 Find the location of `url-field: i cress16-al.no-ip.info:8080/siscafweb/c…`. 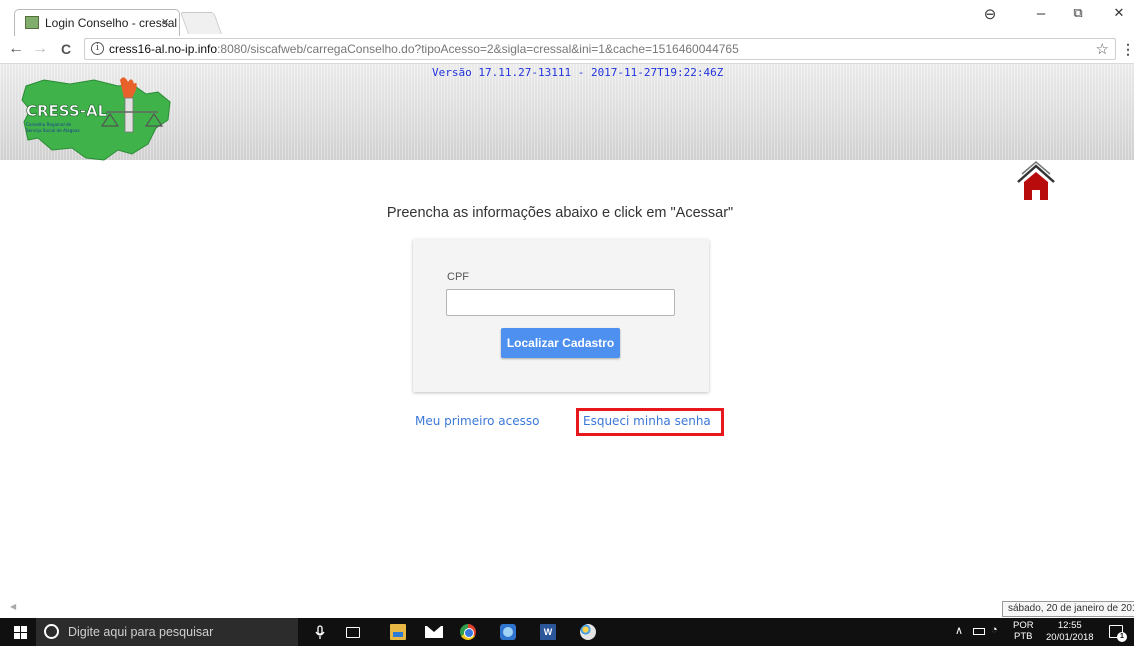

url-field: i cress16-al.no-ip.info:8080/siscafweb/c… is located at coordinates (600, 49).